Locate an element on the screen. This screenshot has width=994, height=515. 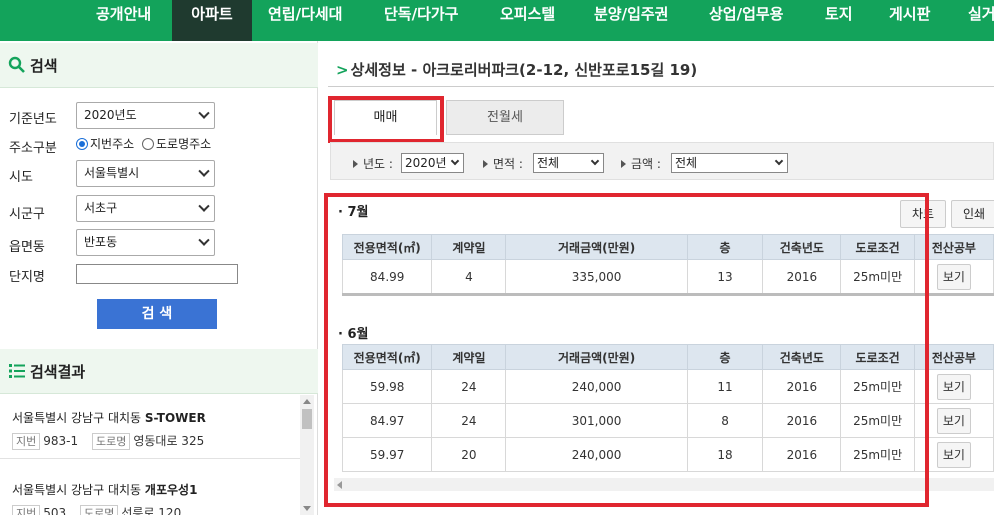
complex-name-label: 단지명 is located at coordinates (27, 277).